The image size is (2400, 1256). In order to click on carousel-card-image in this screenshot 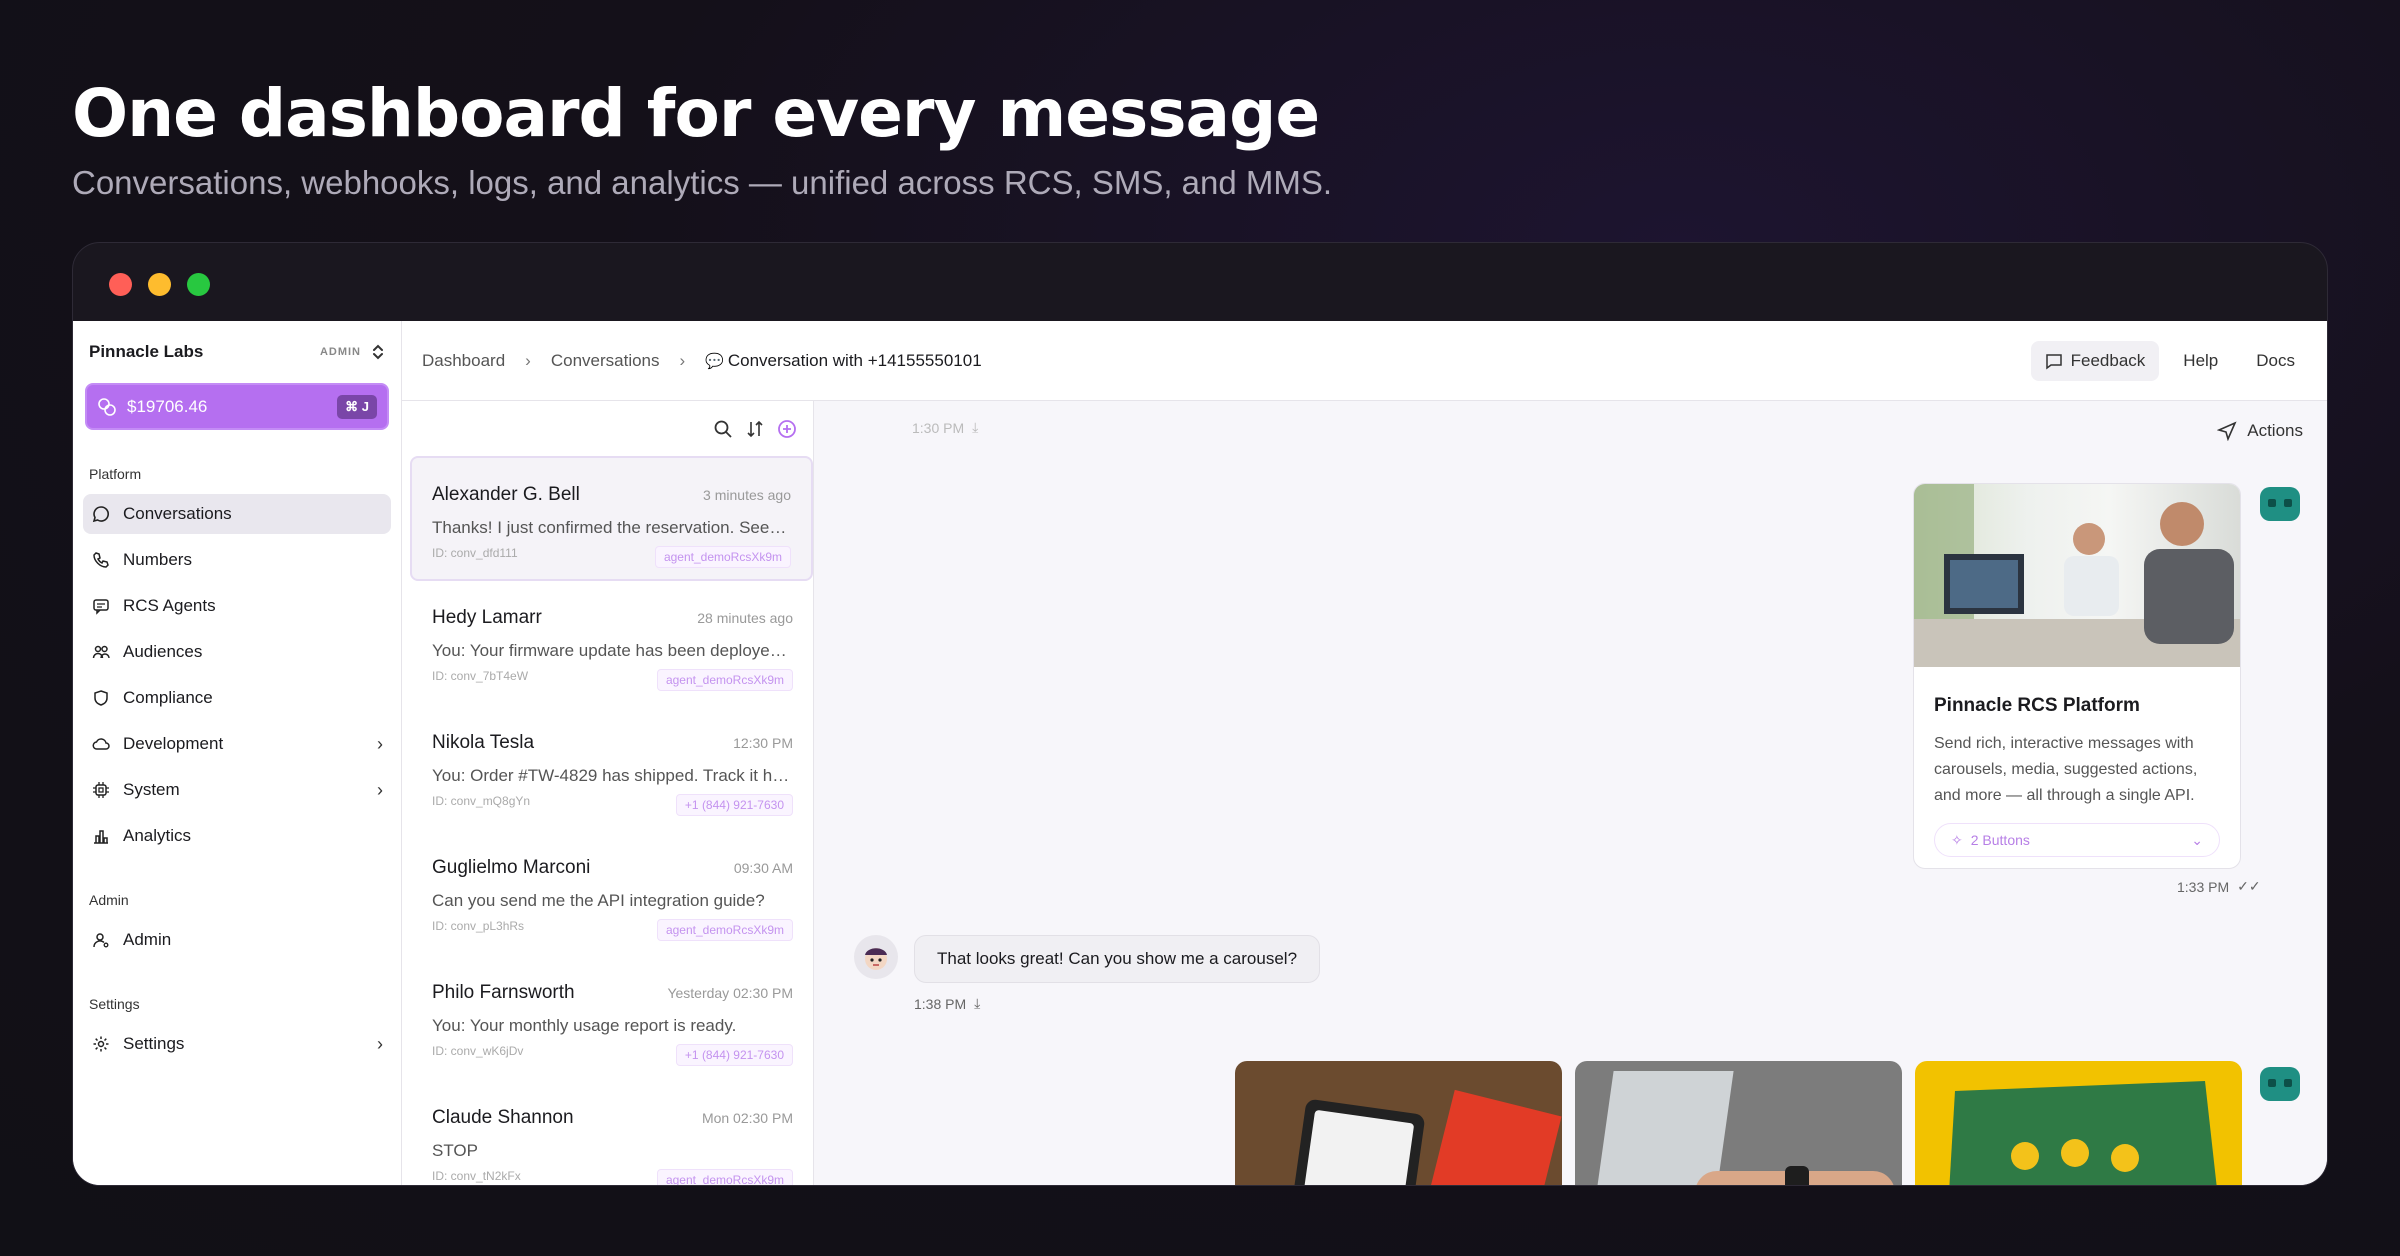, I will do `click(1738, 1123)`.